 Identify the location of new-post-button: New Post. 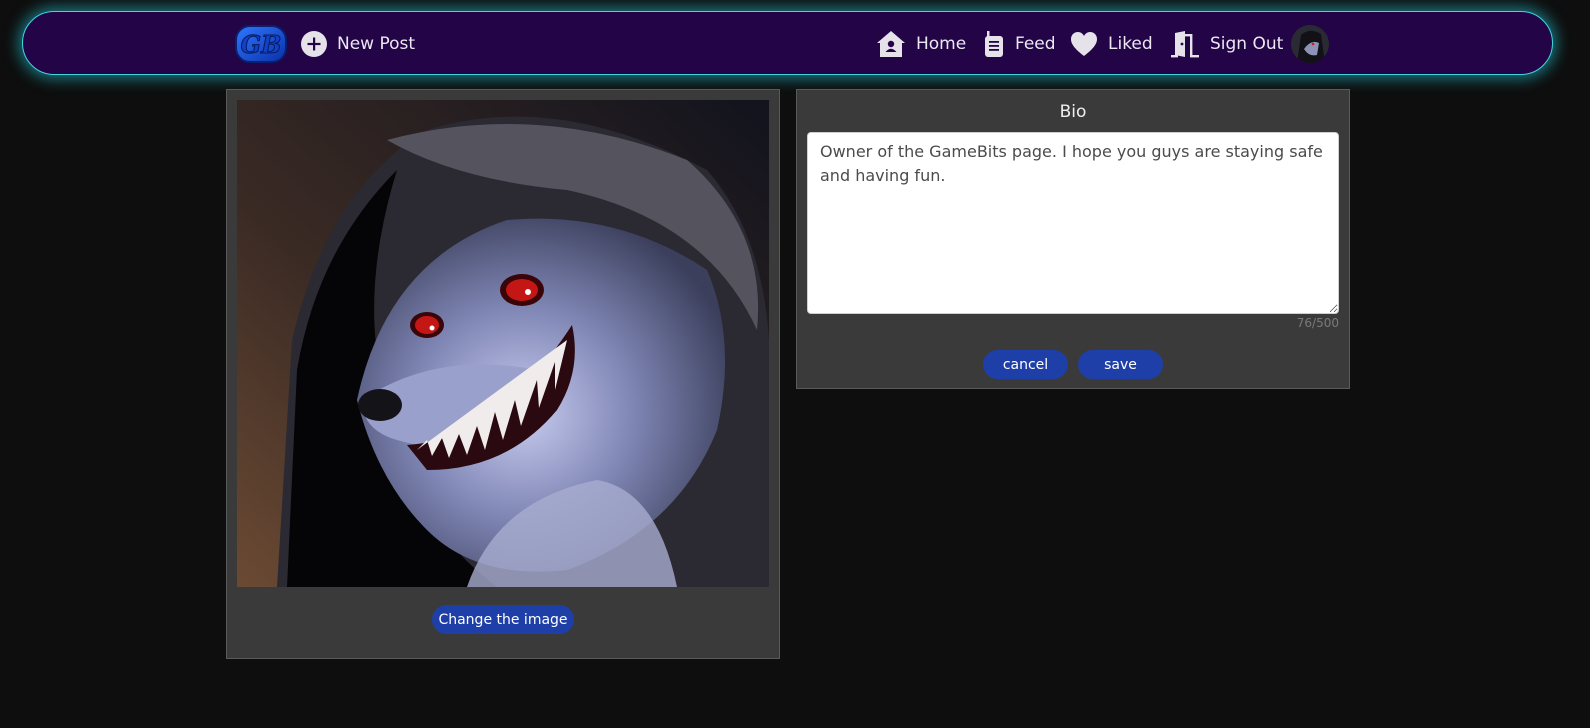
(358, 44).